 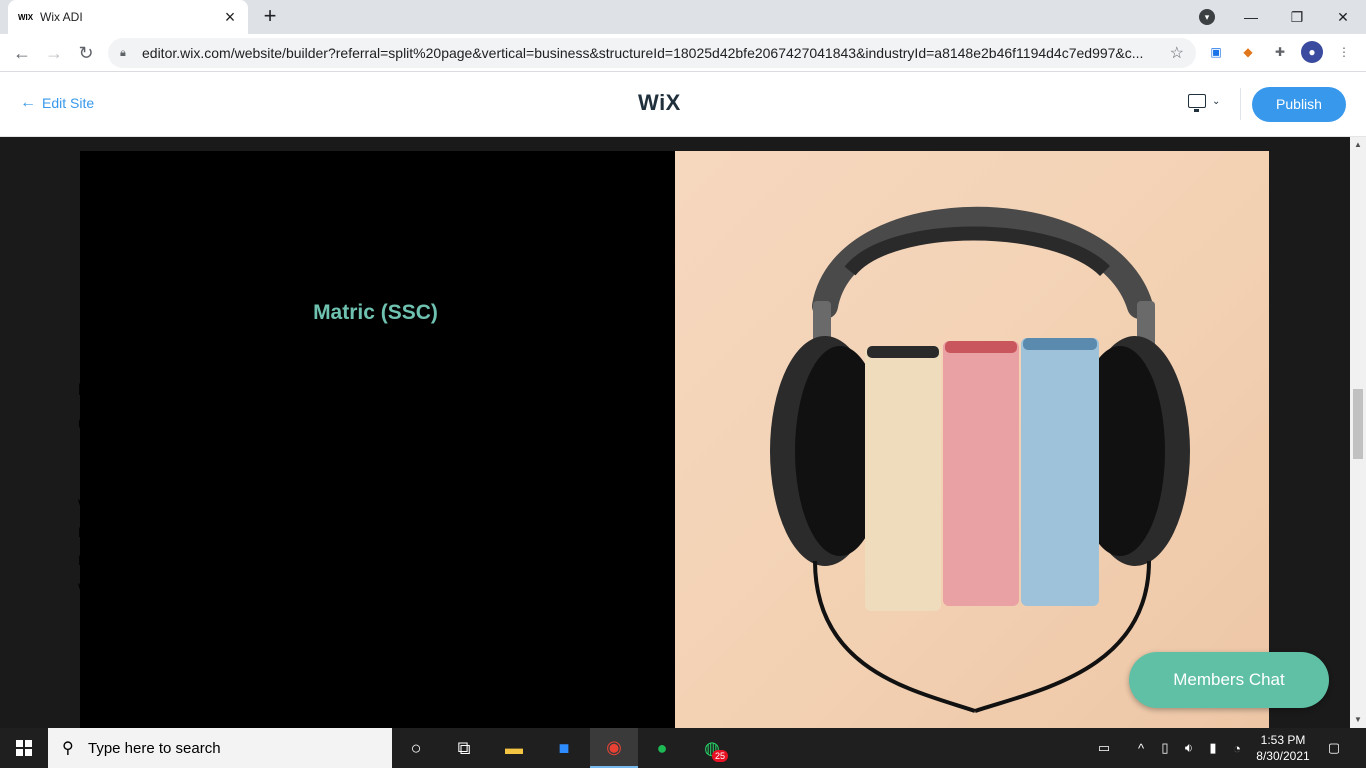 I want to click on wix-header: ← Edit Site WiX ⌄ Publish, so click(x=683, y=104).